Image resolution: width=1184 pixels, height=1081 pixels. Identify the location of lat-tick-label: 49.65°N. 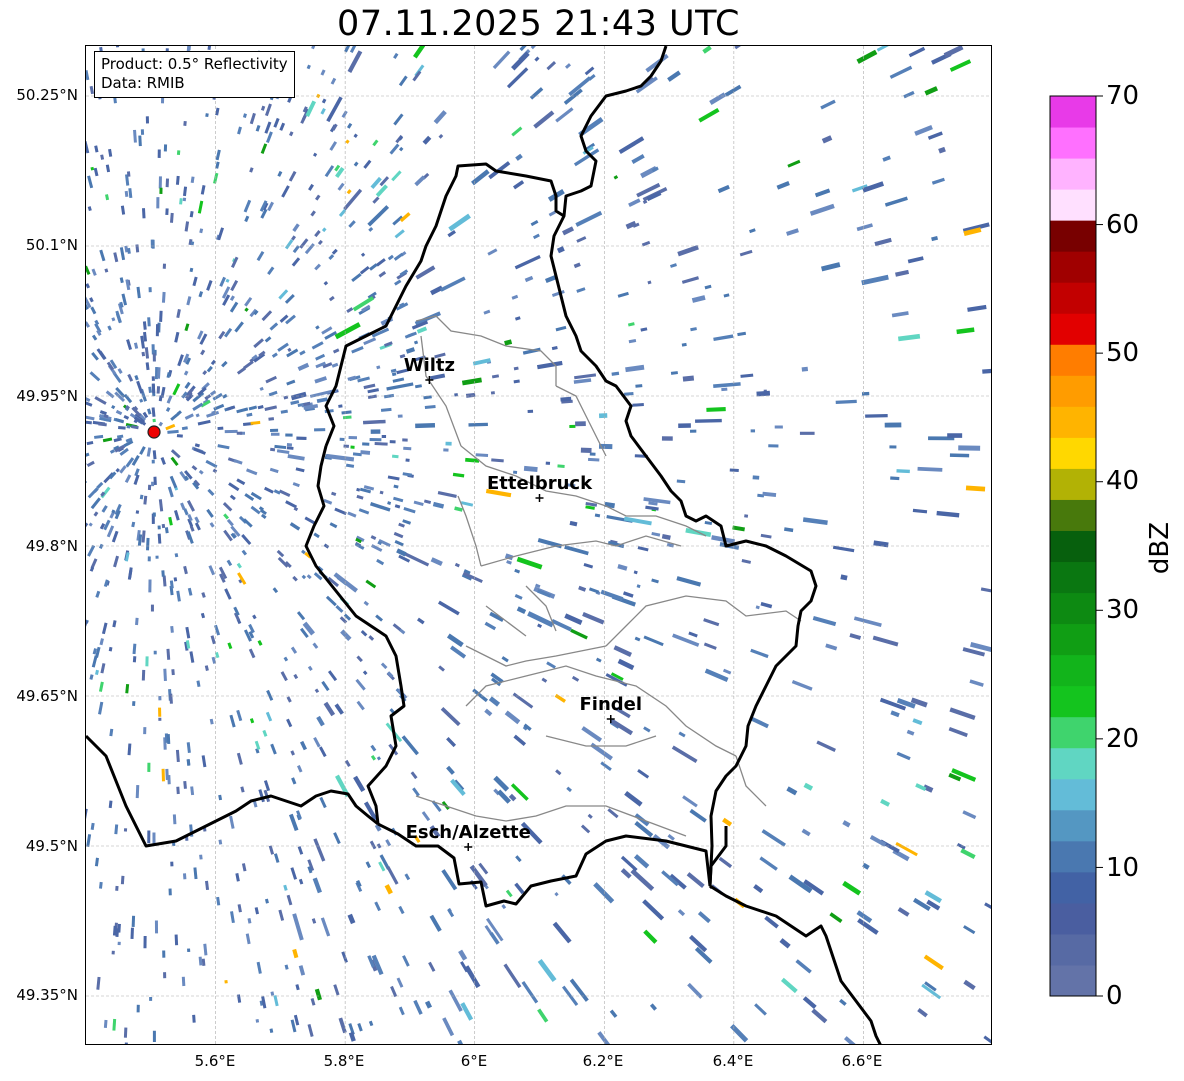
(47, 696).